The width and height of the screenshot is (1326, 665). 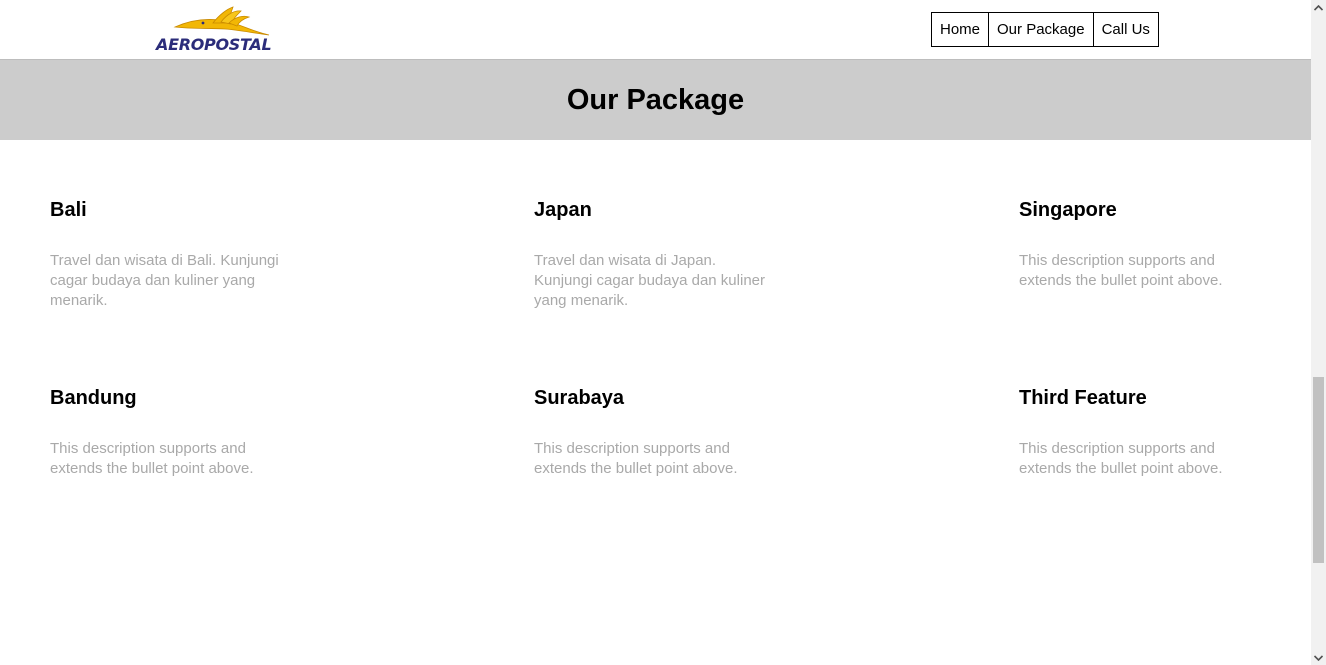 I want to click on scrollbar-thumb, so click(x=1318, y=470).